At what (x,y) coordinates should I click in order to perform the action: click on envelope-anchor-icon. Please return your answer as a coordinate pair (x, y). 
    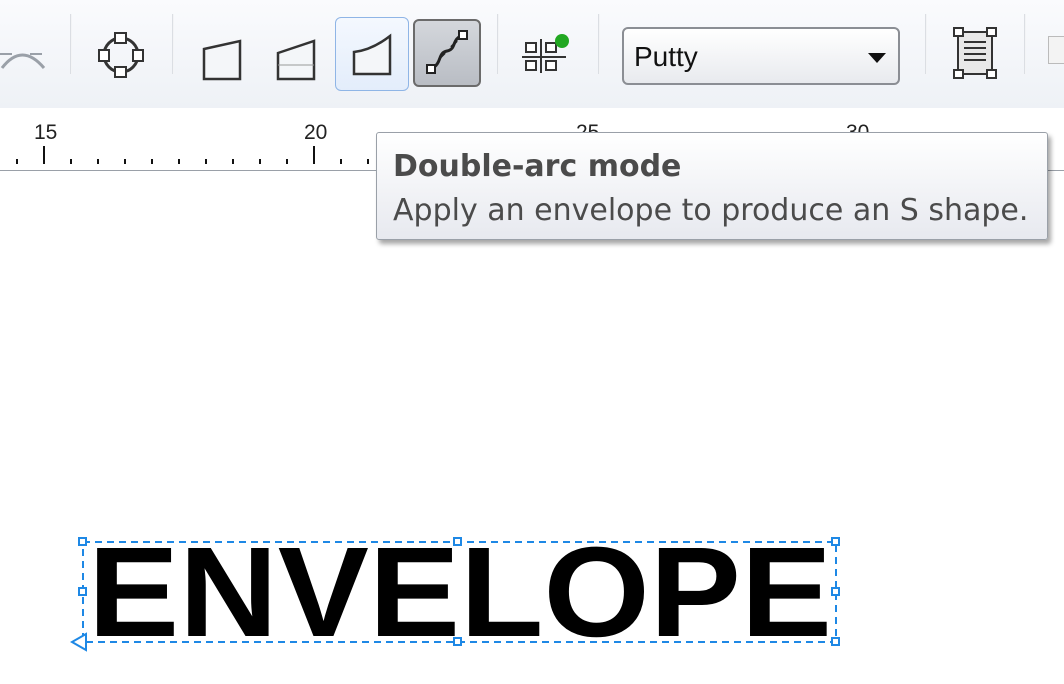
    Looking at the image, I should click on (78, 642).